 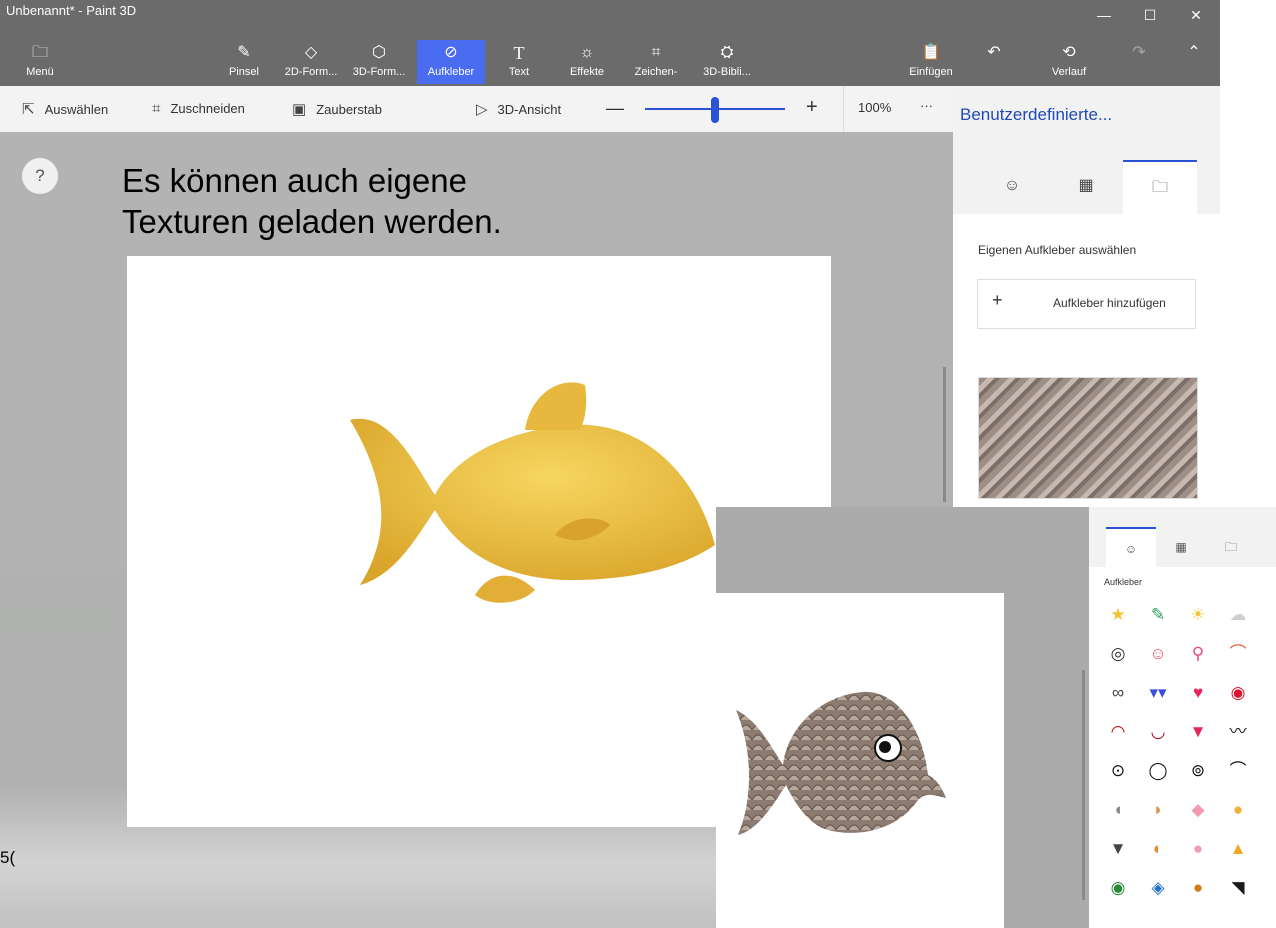 What do you see at coordinates (994, 52) in the screenshot?
I see `undo-icon: ↶` at bounding box center [994, 52].